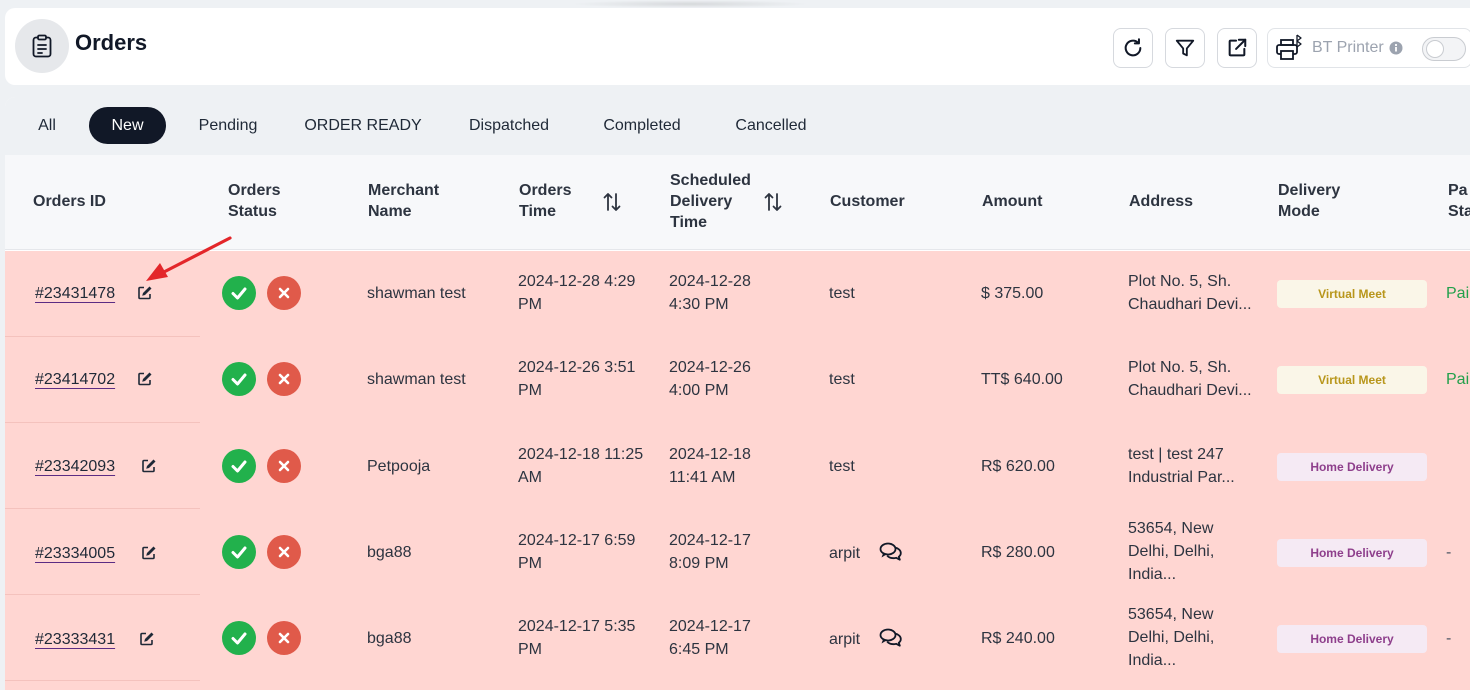 The height and width of the screenshot is (690, 1470). What do you see at coordinates (577, 540) in the screenshot?
I see `order-time-date: 2024-12-17 6:59` at bounding box center [577, 540].